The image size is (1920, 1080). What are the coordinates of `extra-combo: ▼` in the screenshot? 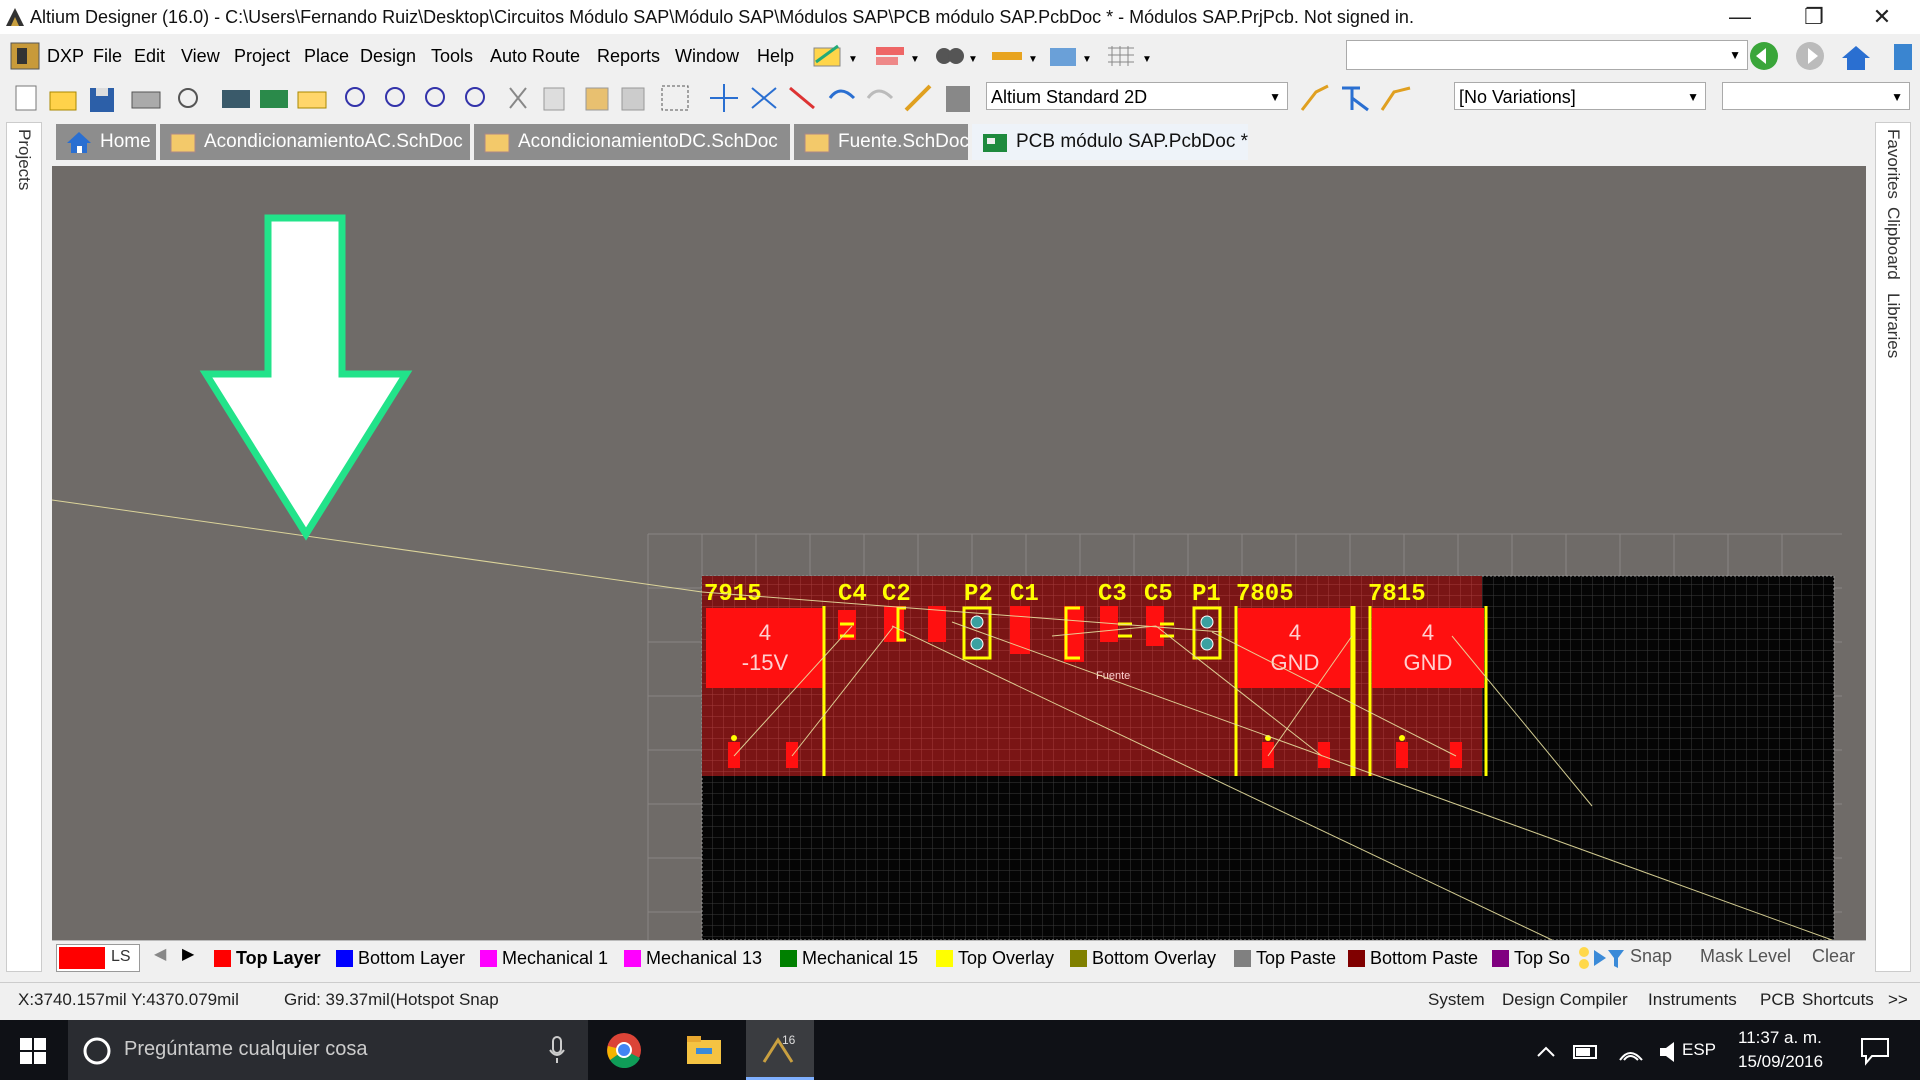 It's located at (1816, 96).